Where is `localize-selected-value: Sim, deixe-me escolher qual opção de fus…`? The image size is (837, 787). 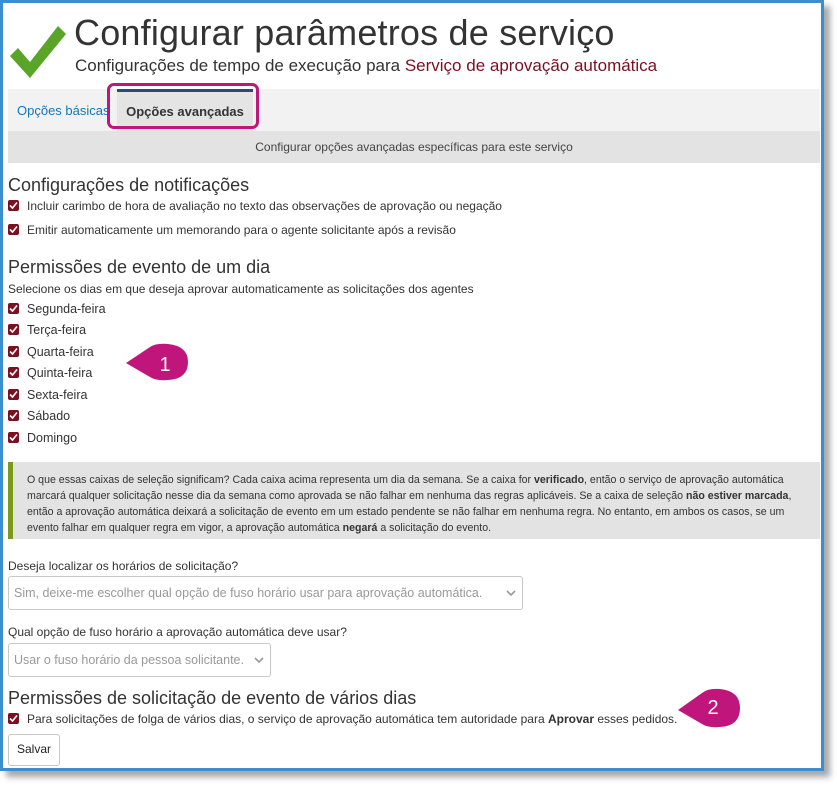 localize-selected-value: Sim, deixe-me escolher qual opção de fus… is located at coordinates (248, 593).